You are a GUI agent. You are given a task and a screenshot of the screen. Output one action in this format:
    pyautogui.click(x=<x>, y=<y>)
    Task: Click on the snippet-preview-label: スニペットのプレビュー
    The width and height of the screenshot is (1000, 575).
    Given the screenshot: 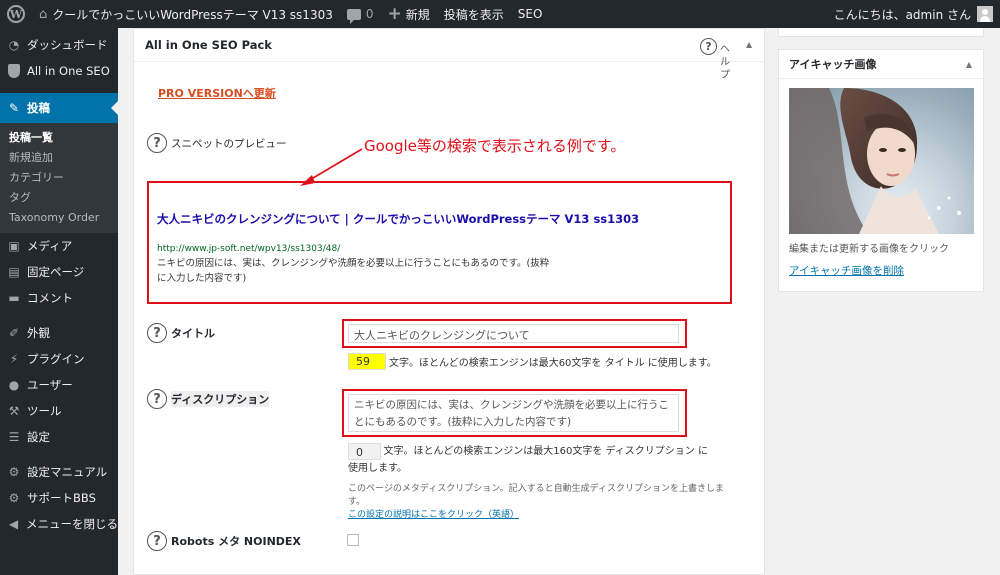 What is the action you would take?
    pyautogui.click(x=229, y=143)
    